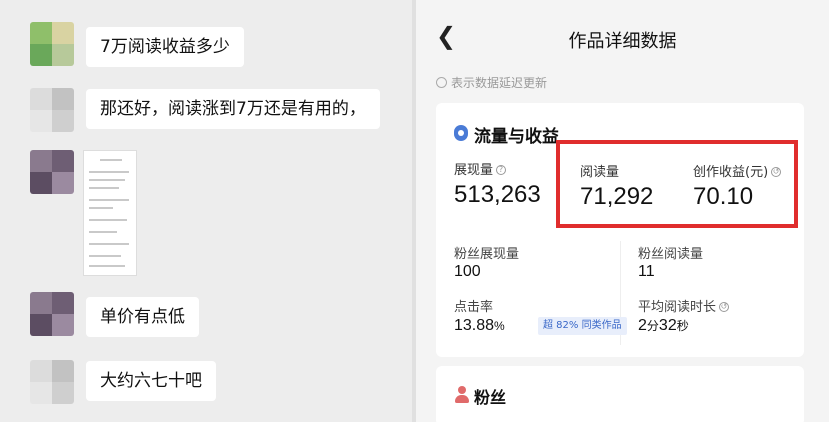 This screenshot has height=422, width=829. What do you see at coordinates (677, 307) in the screenshot?
I see `avg-read-time-label-text: 平均阅读时长` at bounding box center [677, 307].